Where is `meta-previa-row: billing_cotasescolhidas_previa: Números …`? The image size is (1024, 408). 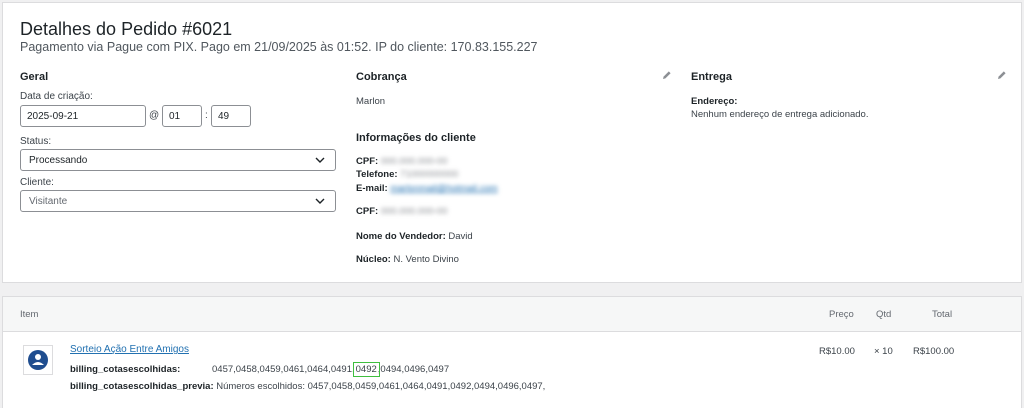
meta-previa-row: billing_cotasescolhidas_previa: Números … is located at coordinates (307, 386).